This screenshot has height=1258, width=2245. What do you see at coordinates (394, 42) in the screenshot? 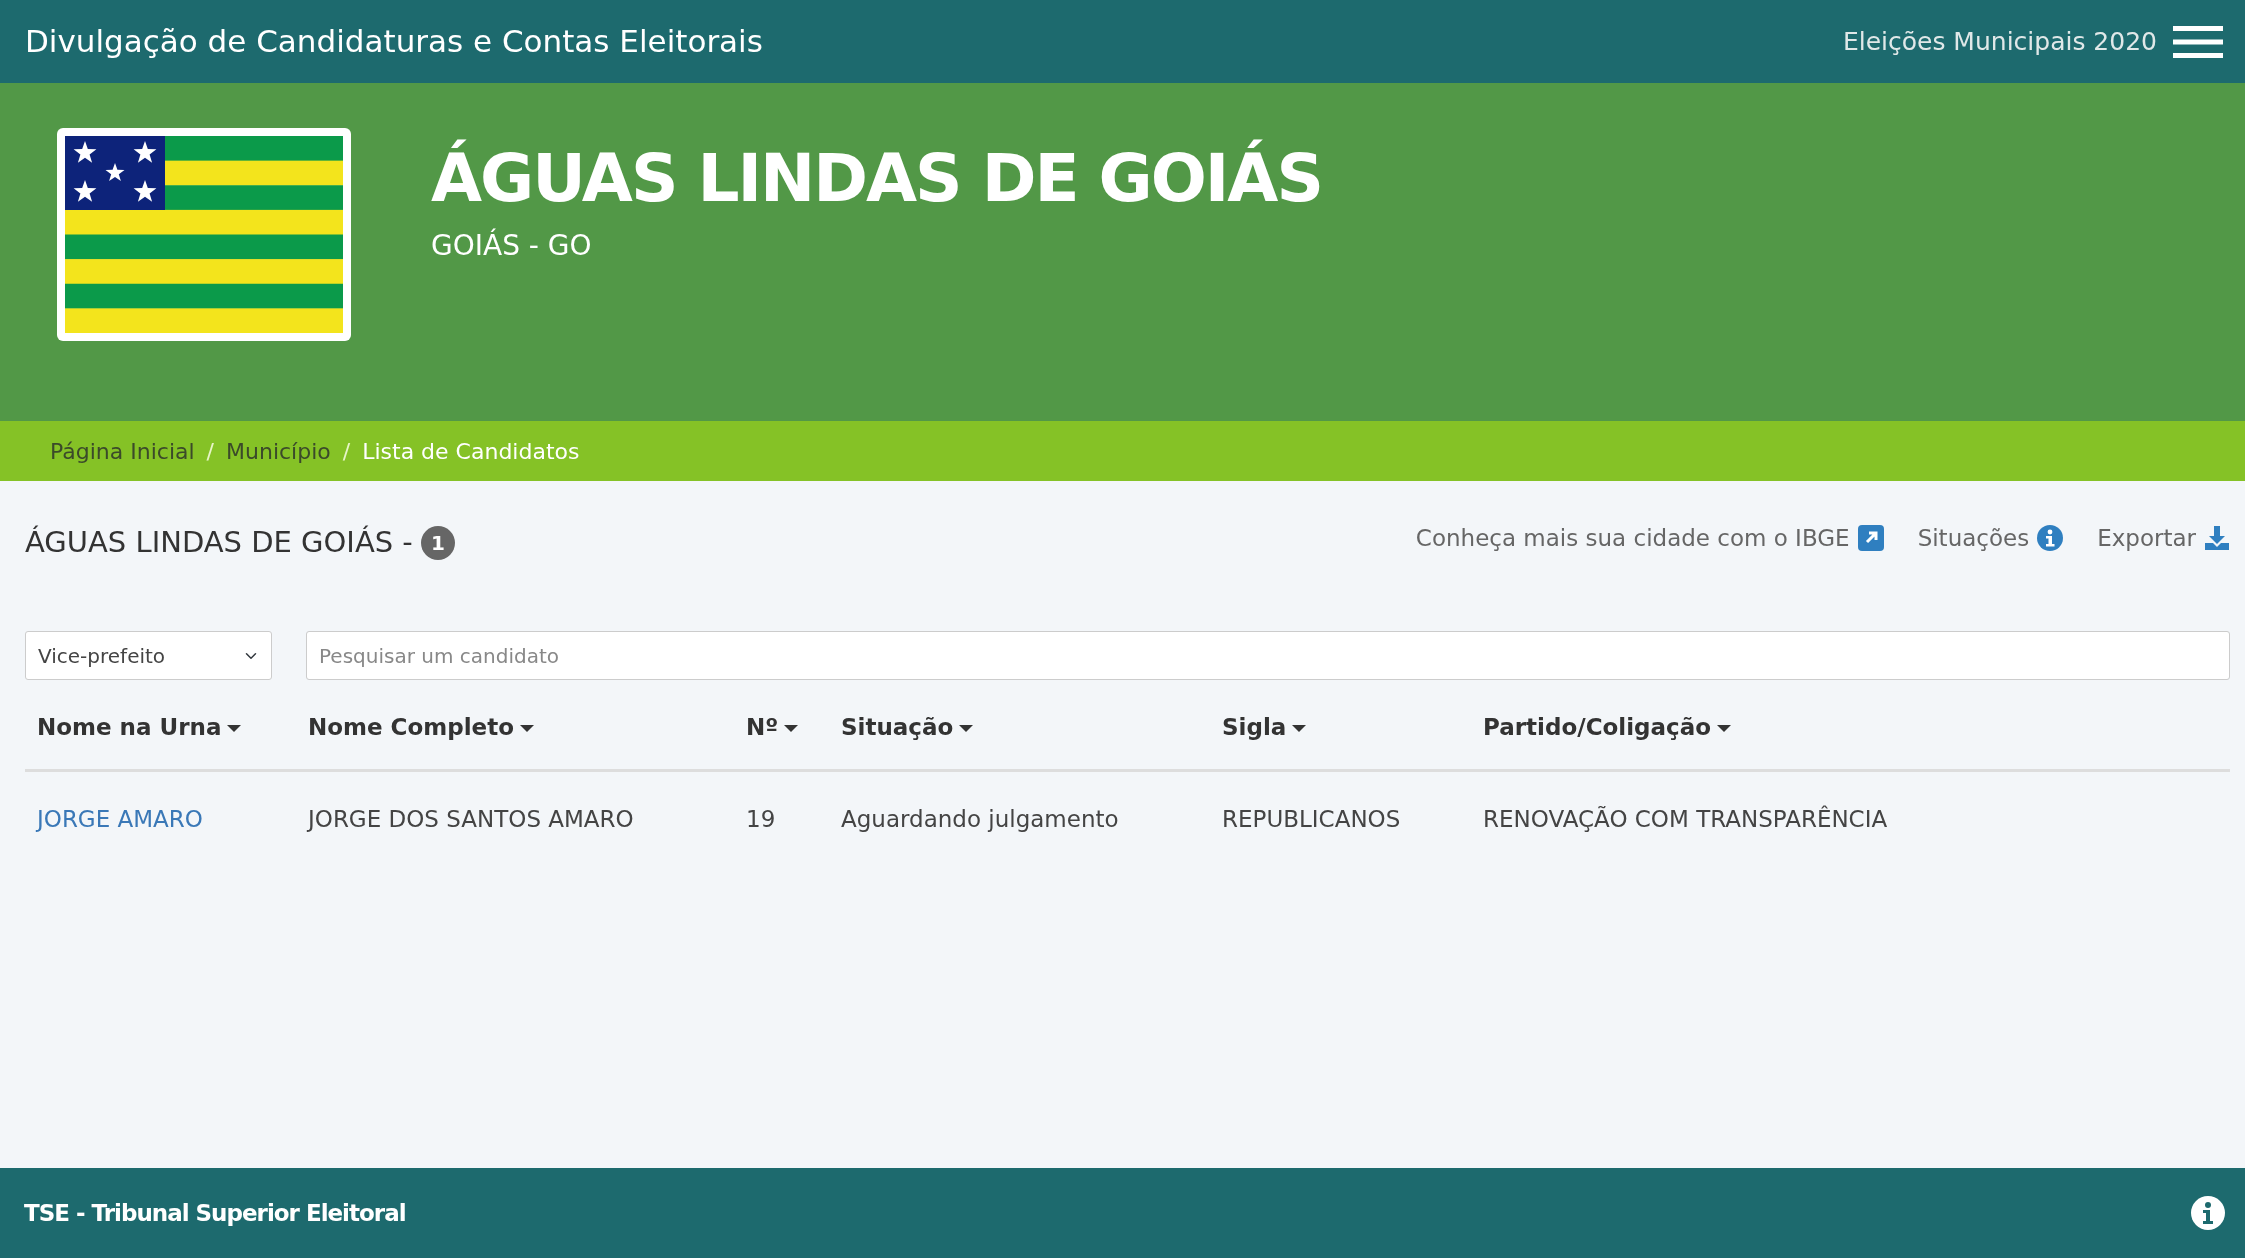
I see `site-title: Divulgação de Candidaturas e Contas Eleitorais` at bounding box center [394, 42].